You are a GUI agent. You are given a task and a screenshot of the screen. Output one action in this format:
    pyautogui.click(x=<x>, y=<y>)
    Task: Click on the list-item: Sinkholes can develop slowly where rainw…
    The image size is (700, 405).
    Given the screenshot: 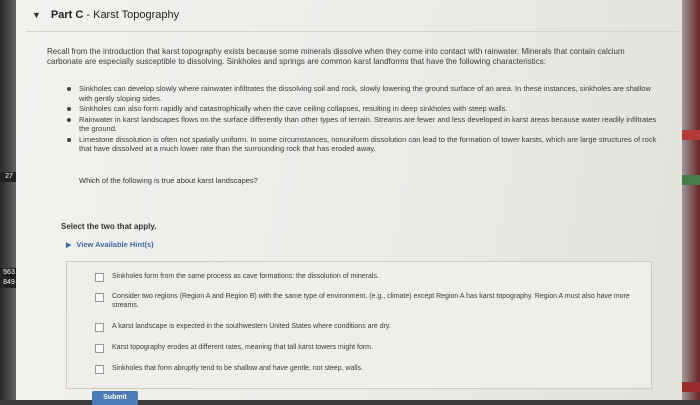 What is the action you would take?
    pyautogui.click(x=361, y=93)
    